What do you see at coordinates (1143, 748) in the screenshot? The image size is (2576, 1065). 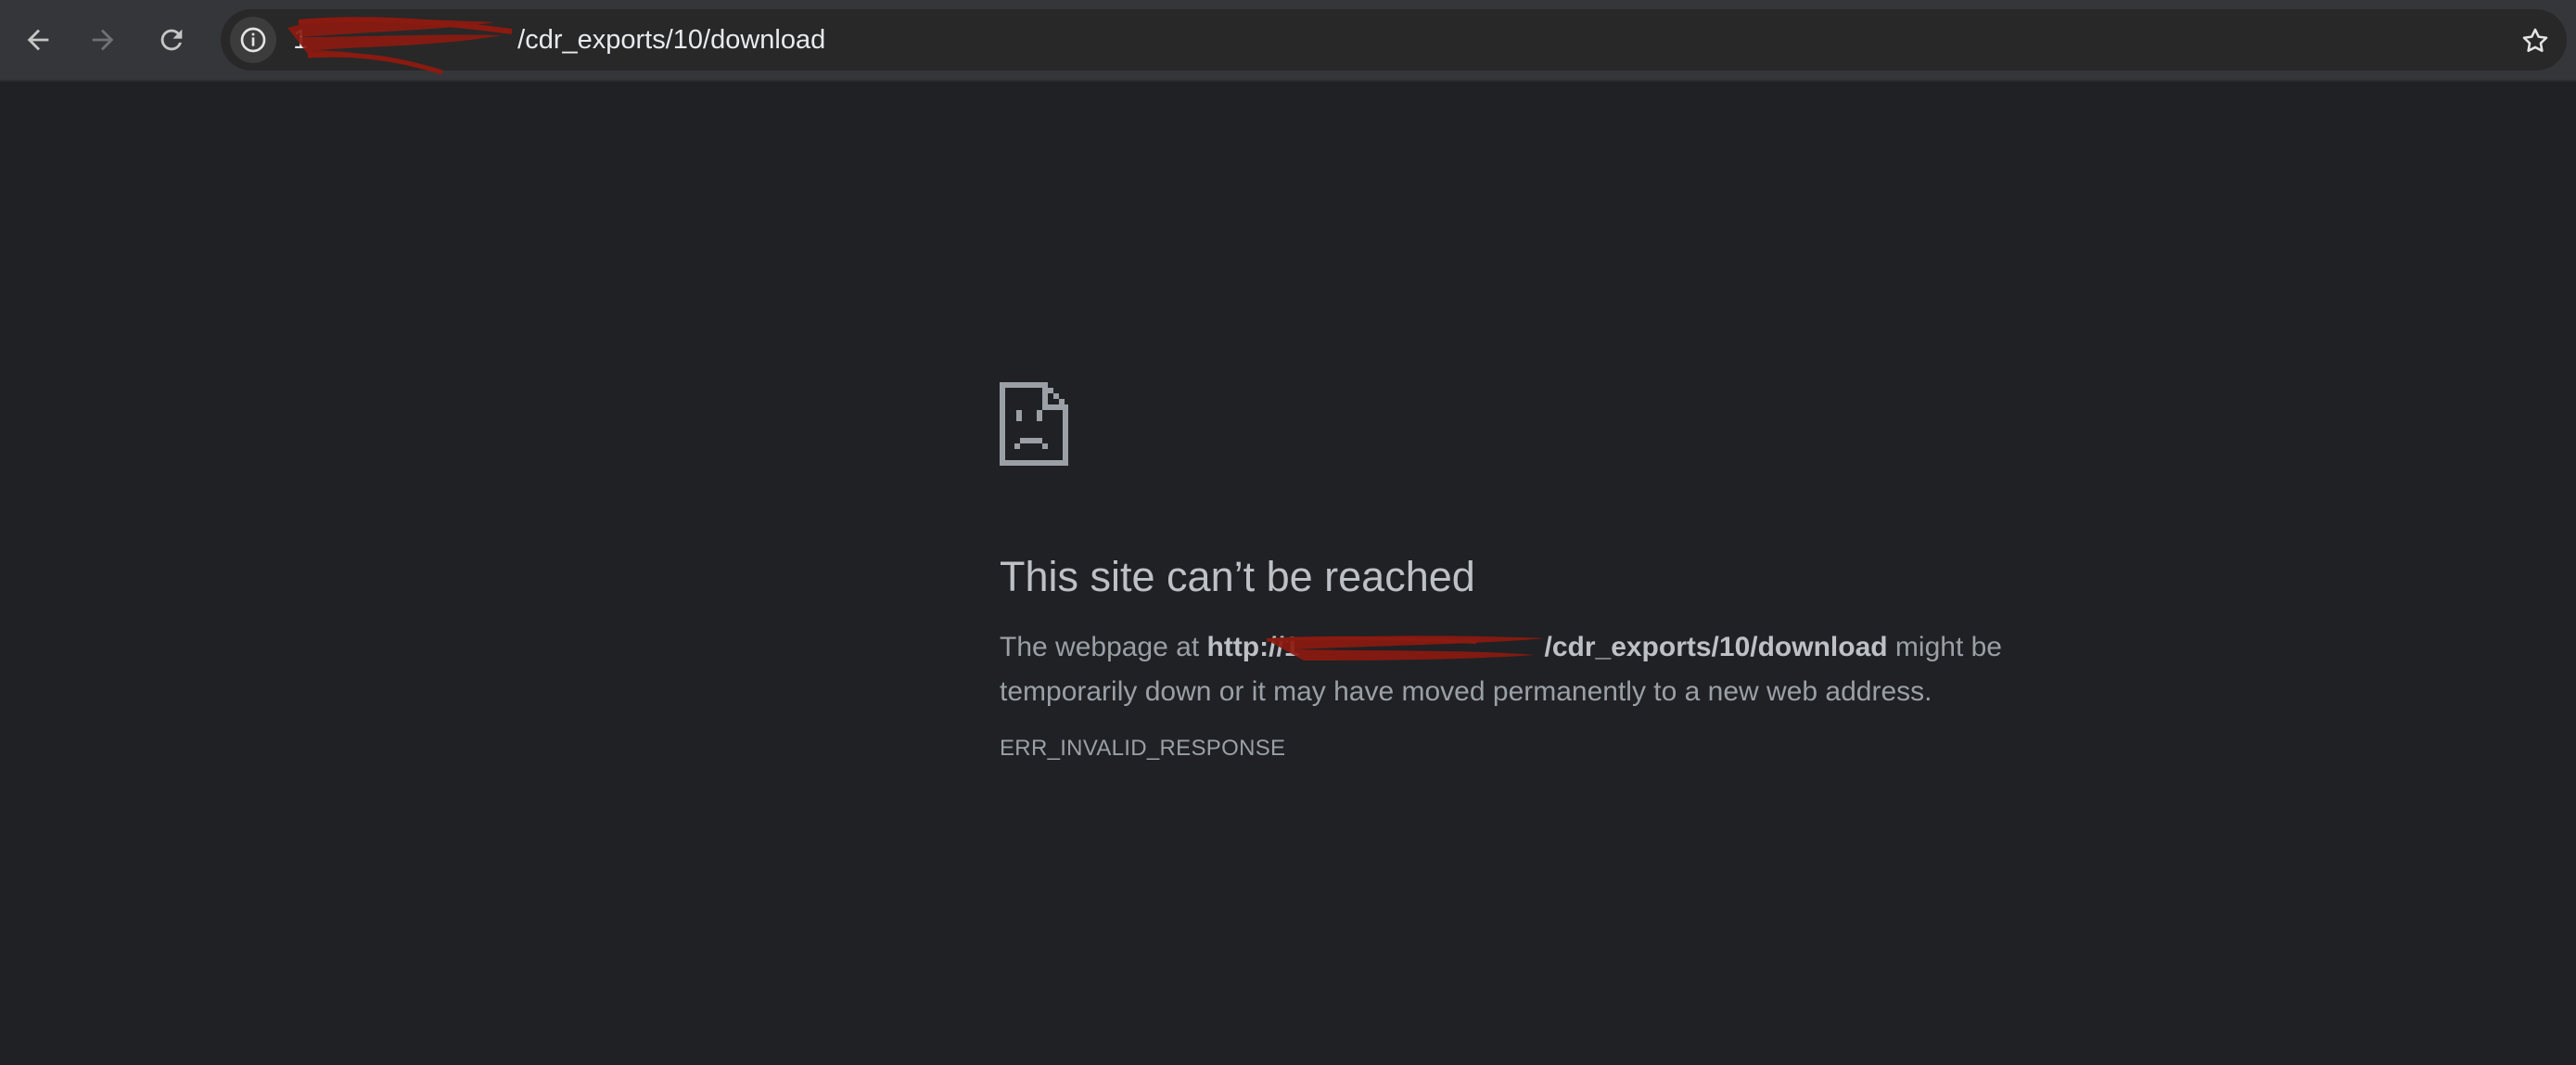 I see `error-code: ERR_INVALID_RESPONSE` at bounding box center [1143, 748].